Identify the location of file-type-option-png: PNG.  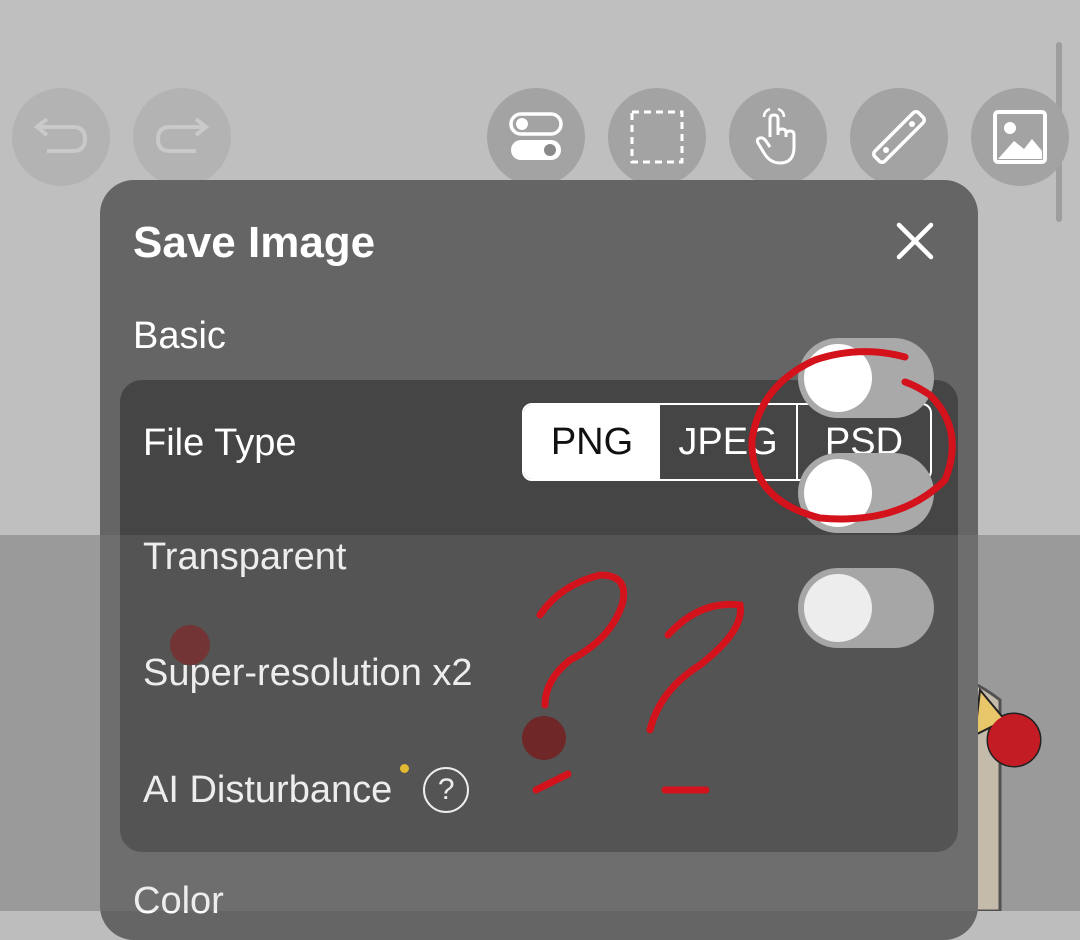
(592, 442).